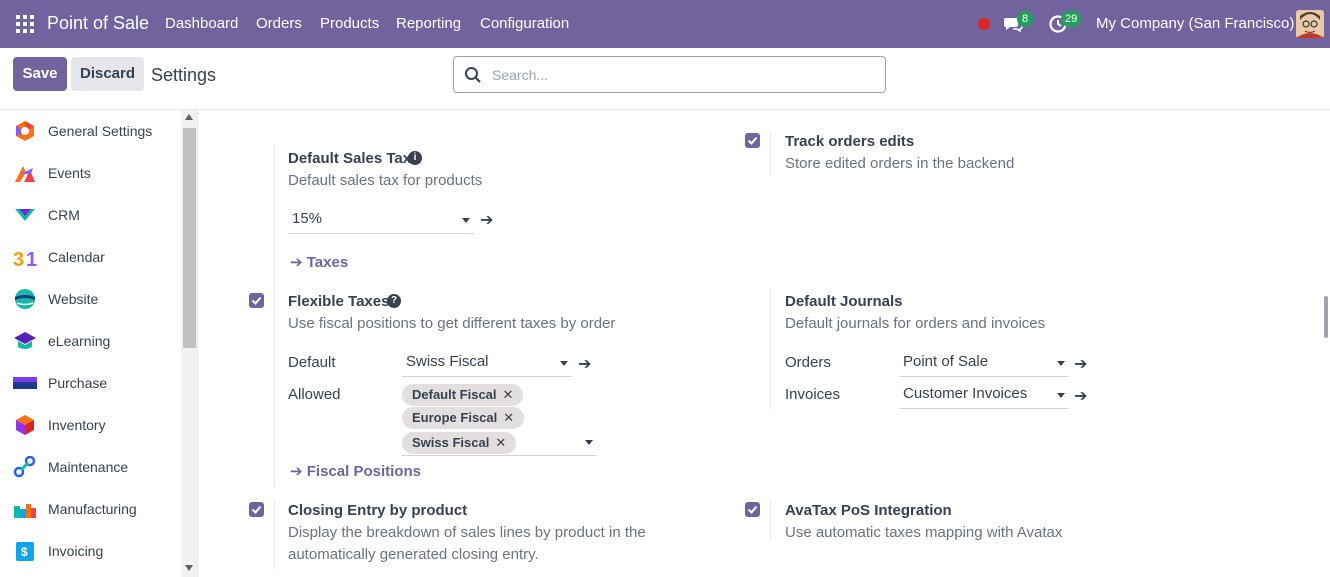  Describe the element at coordinates (447, 361) in the screenshot. I see `select-value: Swiss Fiscal` at that location.